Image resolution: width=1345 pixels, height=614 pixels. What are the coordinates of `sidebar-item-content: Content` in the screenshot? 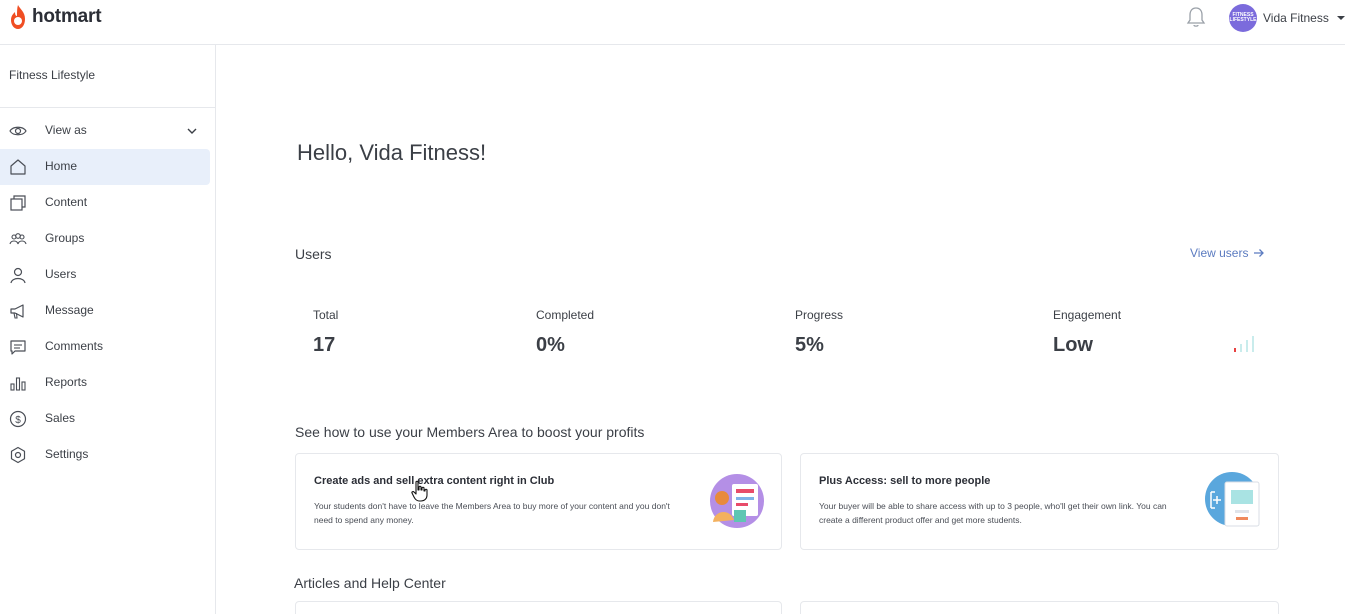 It's located at (105, 203).